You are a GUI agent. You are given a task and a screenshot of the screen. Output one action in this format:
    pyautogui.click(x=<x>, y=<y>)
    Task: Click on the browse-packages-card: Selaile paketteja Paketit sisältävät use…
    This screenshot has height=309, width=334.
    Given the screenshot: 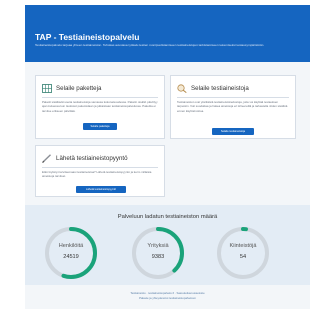 What is the action you would take?
    pyautogui.click(x=100, y=107)
    